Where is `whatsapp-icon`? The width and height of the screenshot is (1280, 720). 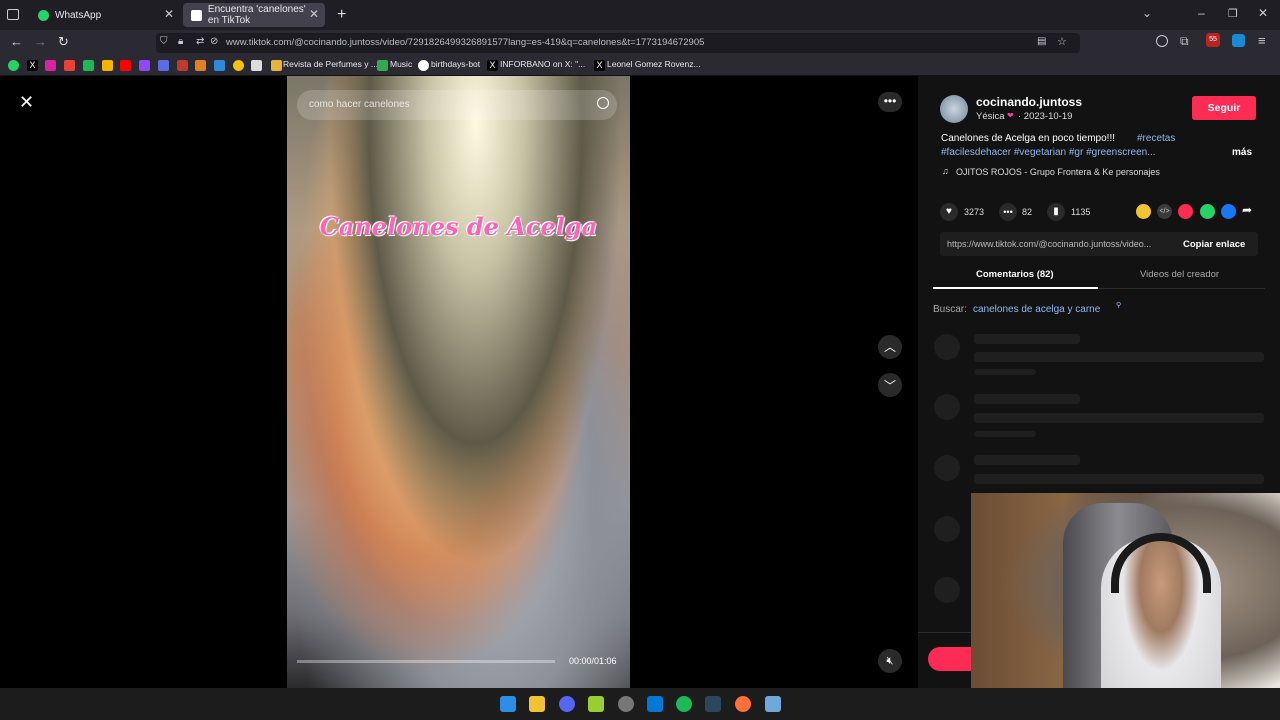
whatsapp-icon is located at coordinates (13, 65).